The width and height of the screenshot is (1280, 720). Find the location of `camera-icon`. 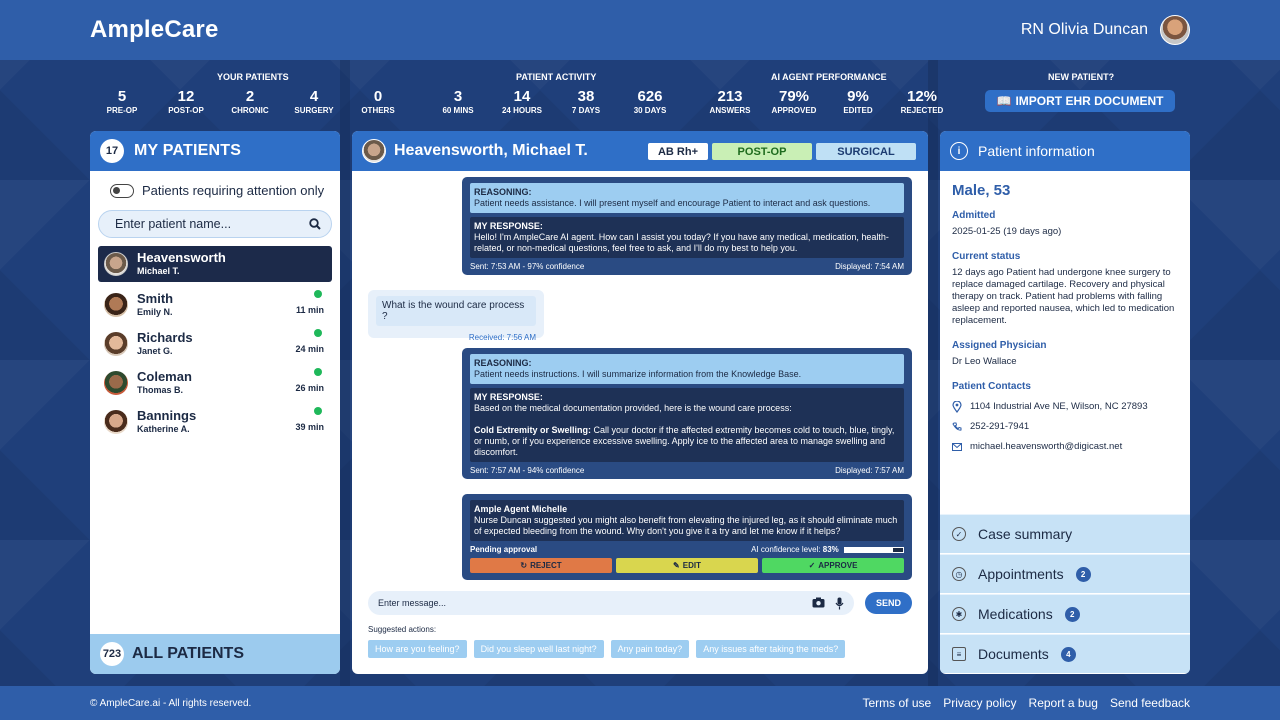

camera-icon is located at coordinates (818, 602).